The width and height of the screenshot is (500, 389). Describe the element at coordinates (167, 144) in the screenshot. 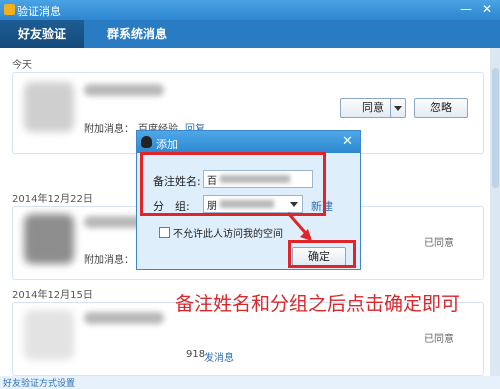

I see `dialog-title: 添加` at that location.